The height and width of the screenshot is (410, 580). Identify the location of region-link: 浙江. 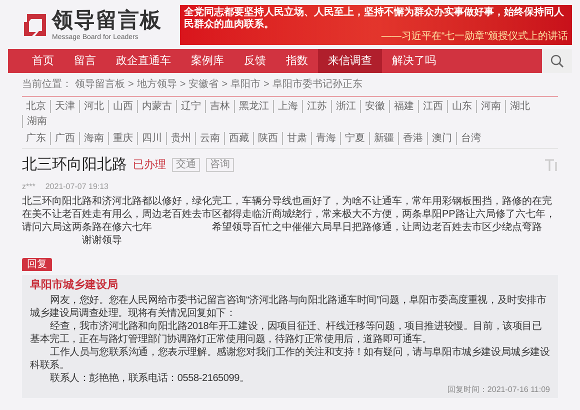
(345, 106).